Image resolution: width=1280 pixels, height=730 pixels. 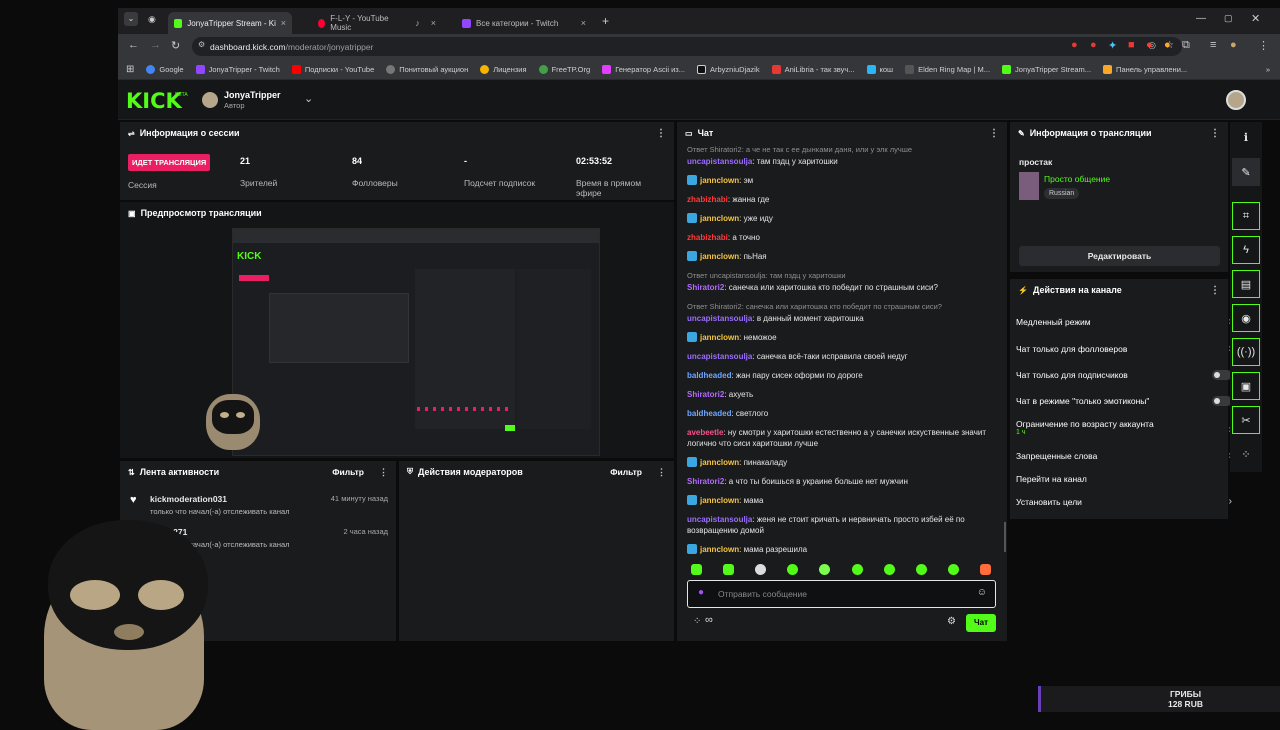 I want to click on bookmark-auction: Понитовый аукцион, so click(x=427, y=69).